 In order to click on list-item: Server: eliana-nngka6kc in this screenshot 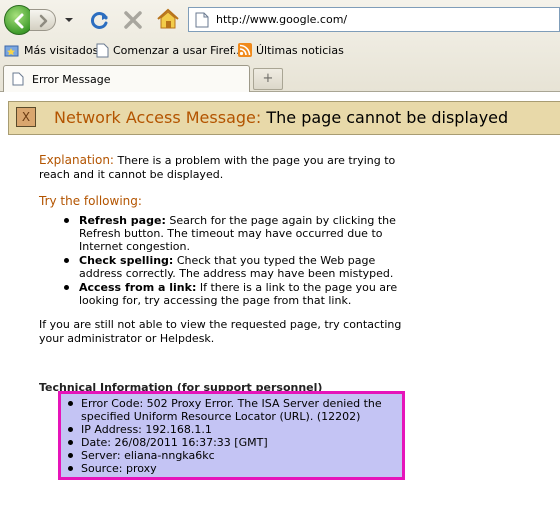, I will do `click(232, 455)`.